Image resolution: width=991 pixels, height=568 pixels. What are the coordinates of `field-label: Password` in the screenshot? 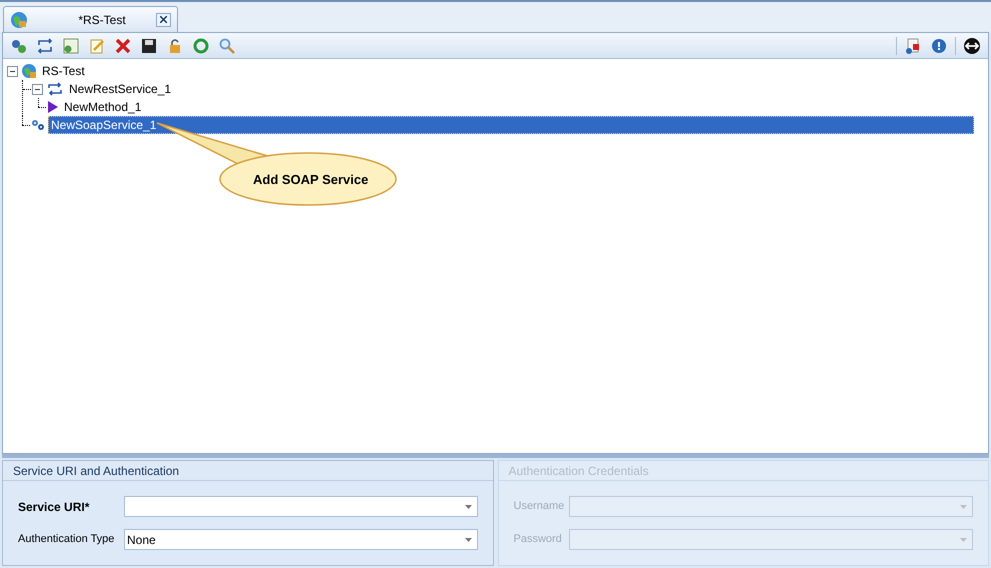 It's located at (538, 540).